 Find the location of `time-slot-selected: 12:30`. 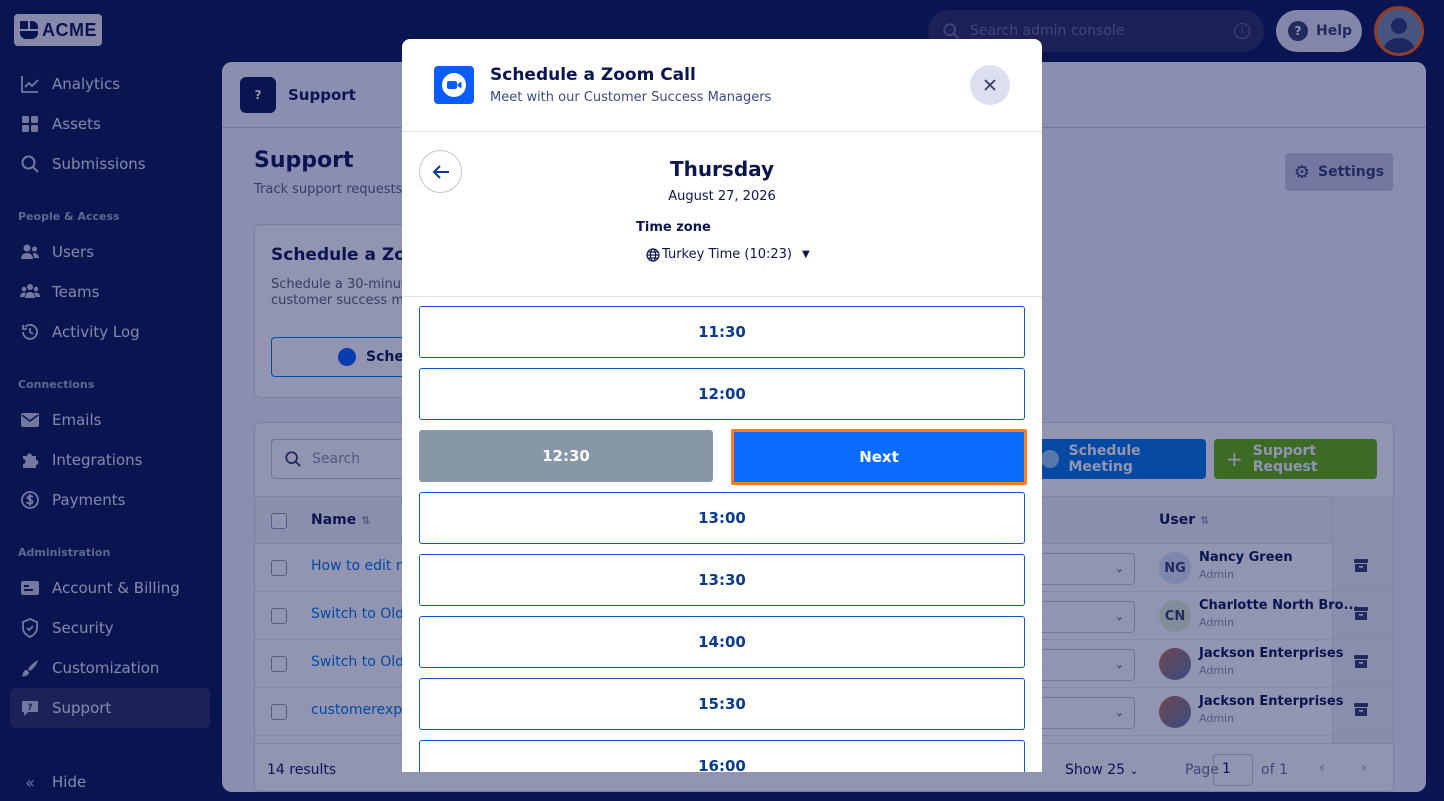

time-slot-selected: 12:30 is located at coordinates (566, 456).